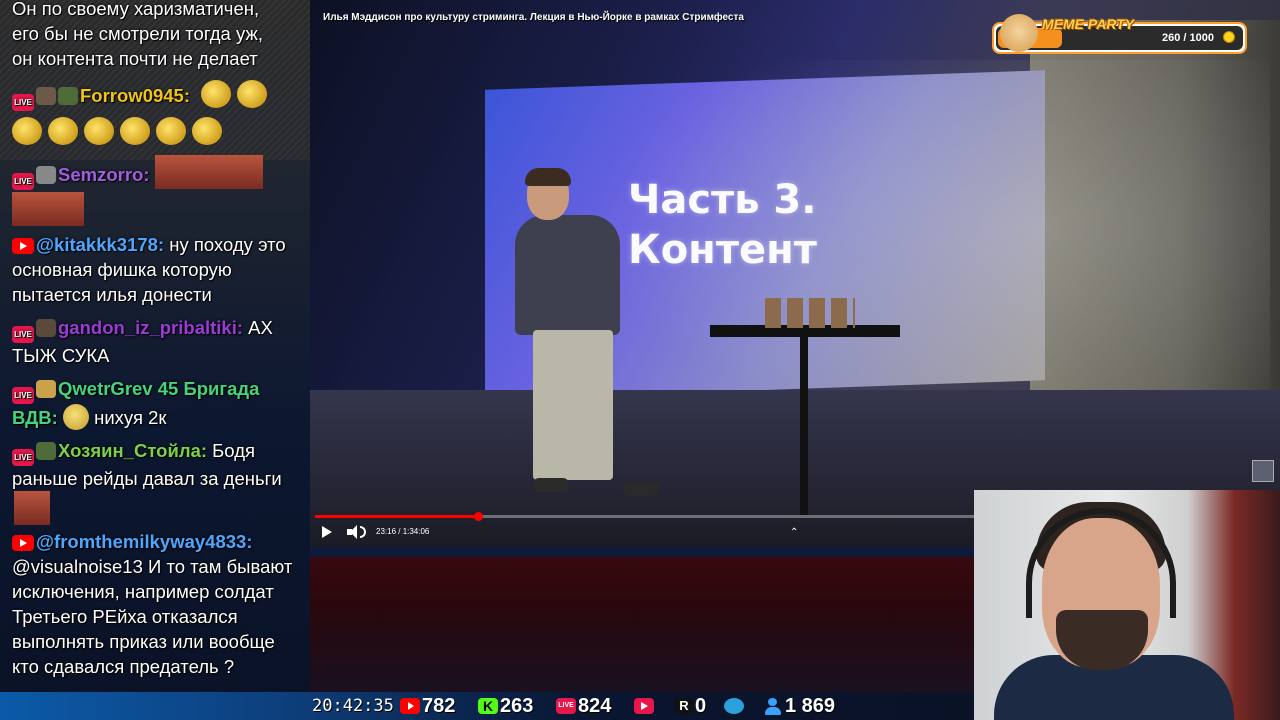 This screenshot has height=720, width=1280. Describe the element at coordinates (567, 275) in the screenshot. I see `speaker-shirt` at that location.